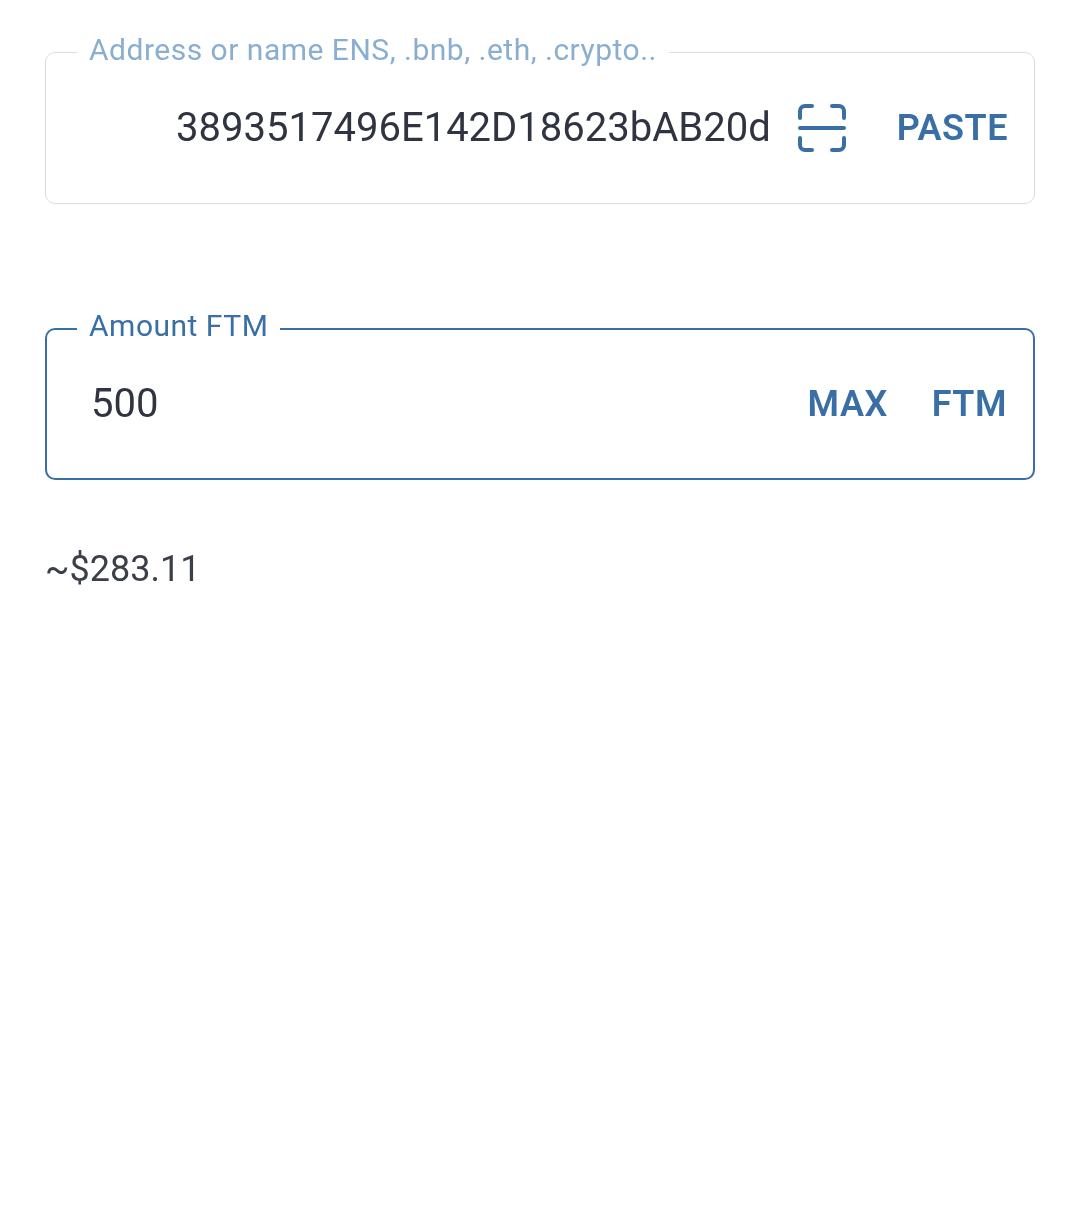 The image size is (1080, 1224). What do you see at coordinates (969, 404) in the screenshot?
I see `amount-action-button: FTM` at bounding box center [969, 404].